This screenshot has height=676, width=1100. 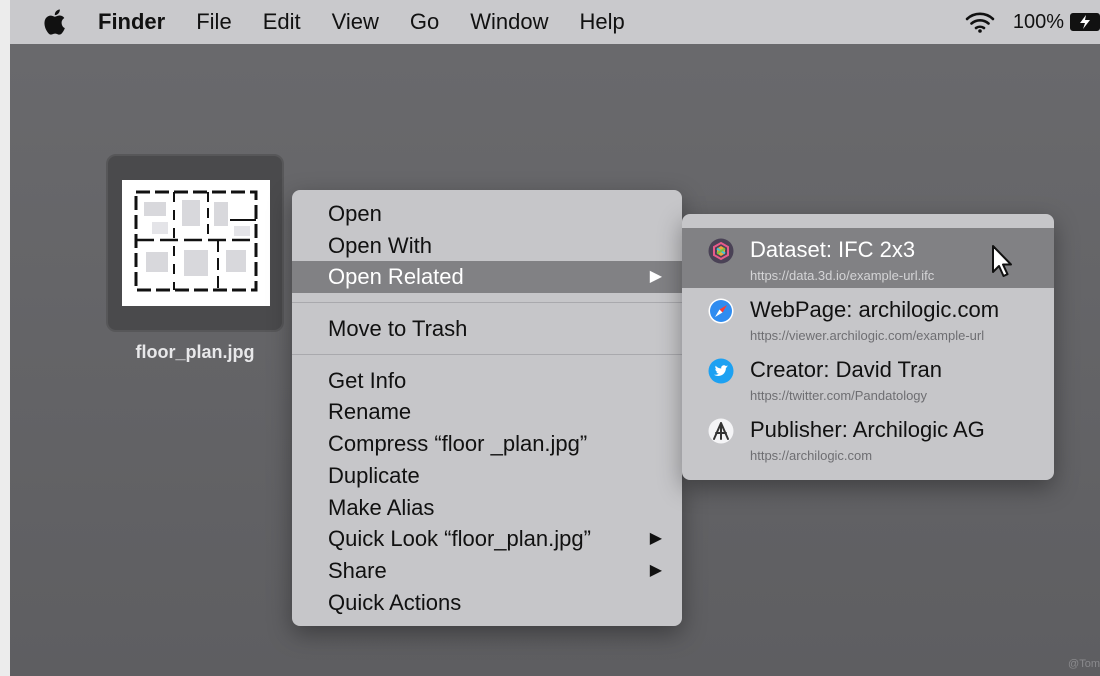 What do you see at coordinates (282, 22) in the screenshot?
I see `menu-edit: Edit` at bounding box center [282, 22].